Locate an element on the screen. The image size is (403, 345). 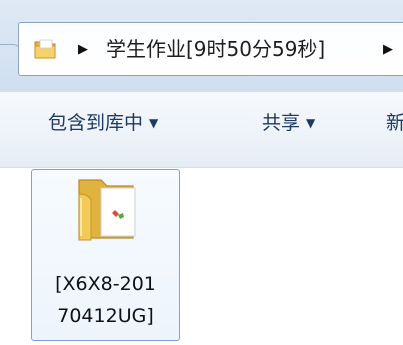
folder-name-line-2: 70412UG] is located at coordinates (105, 316).